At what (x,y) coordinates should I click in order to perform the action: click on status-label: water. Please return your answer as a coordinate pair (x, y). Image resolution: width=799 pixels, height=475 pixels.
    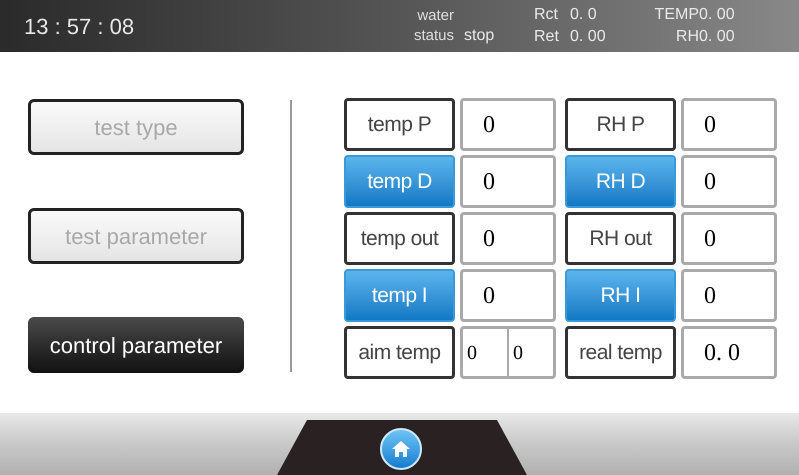
    Looking at the image, I should click on (435, 16).